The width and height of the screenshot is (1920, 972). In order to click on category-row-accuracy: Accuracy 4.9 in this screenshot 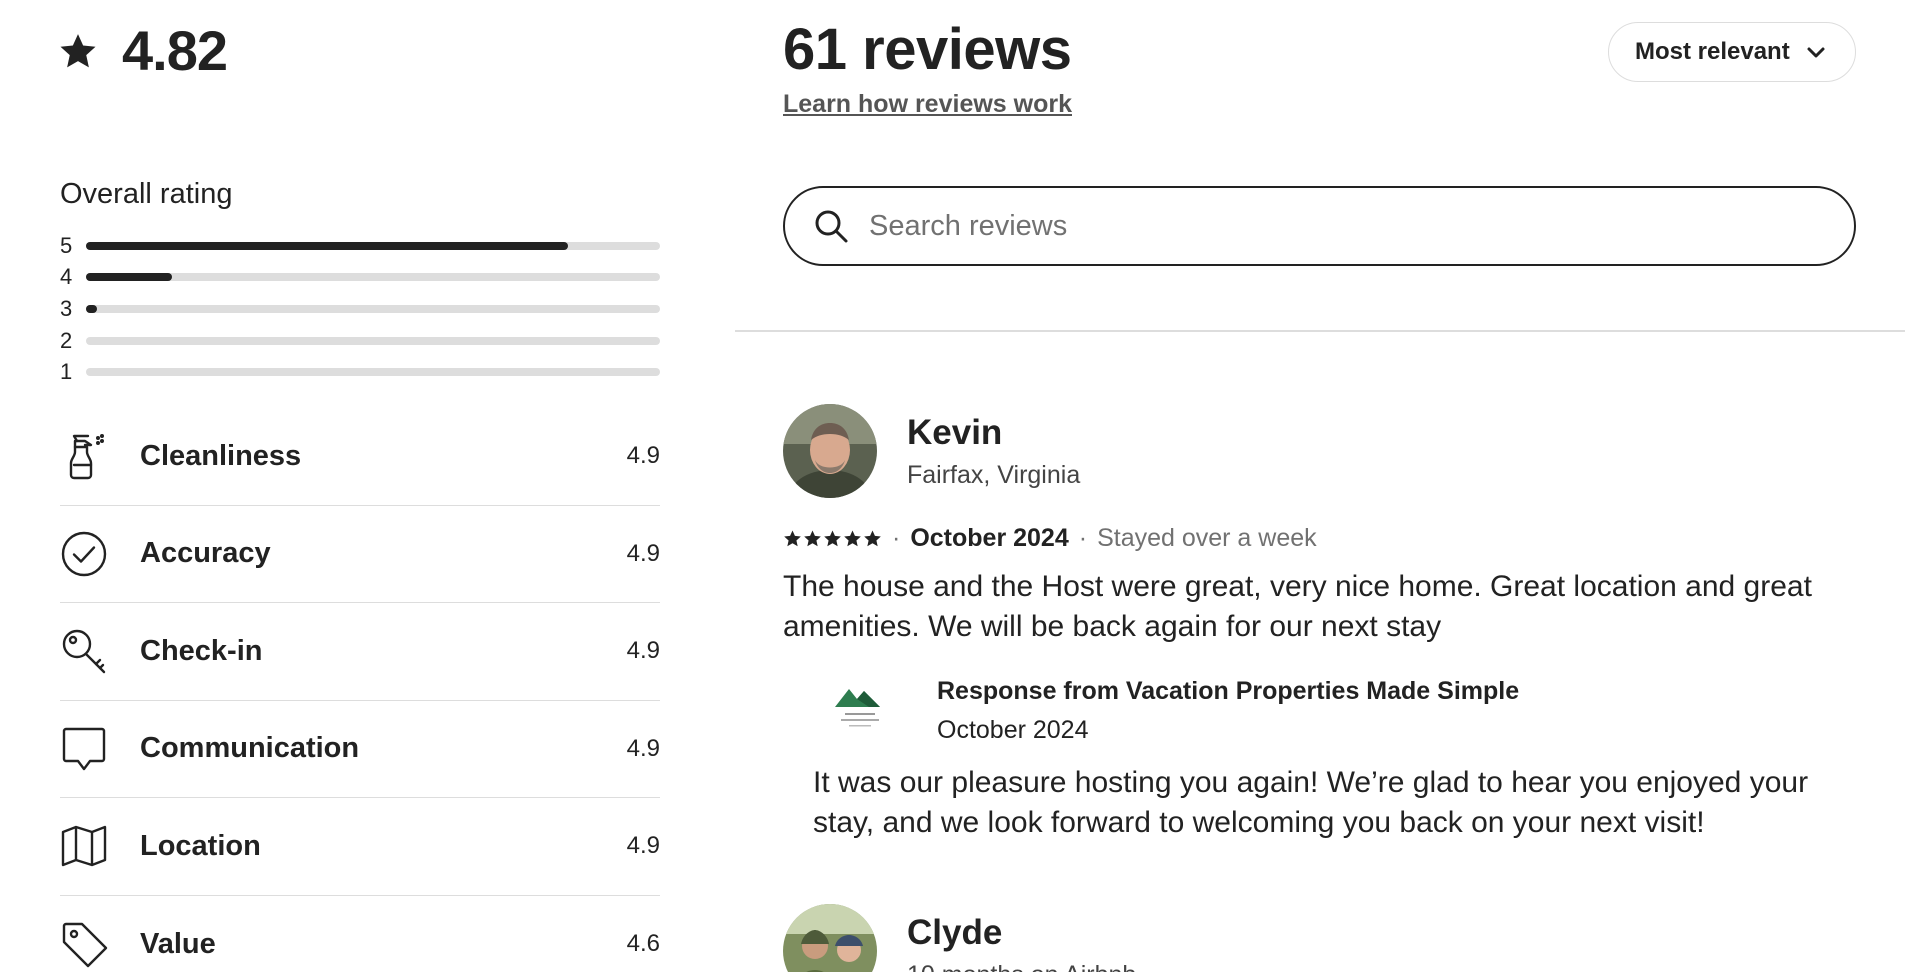, I will do `click(360, 554)`.